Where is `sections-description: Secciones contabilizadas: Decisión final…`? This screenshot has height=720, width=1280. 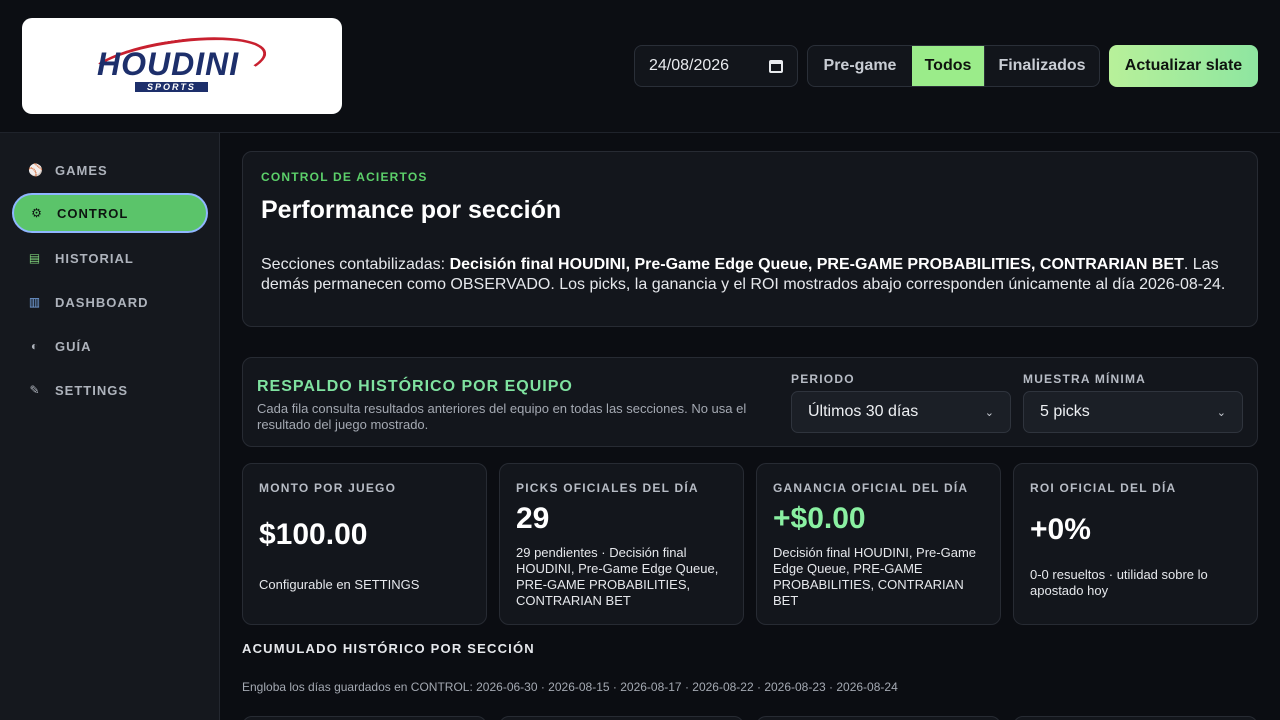 sections-description: Secciones contabilizadas: Decisión final… is located at coordinates (756, 275).